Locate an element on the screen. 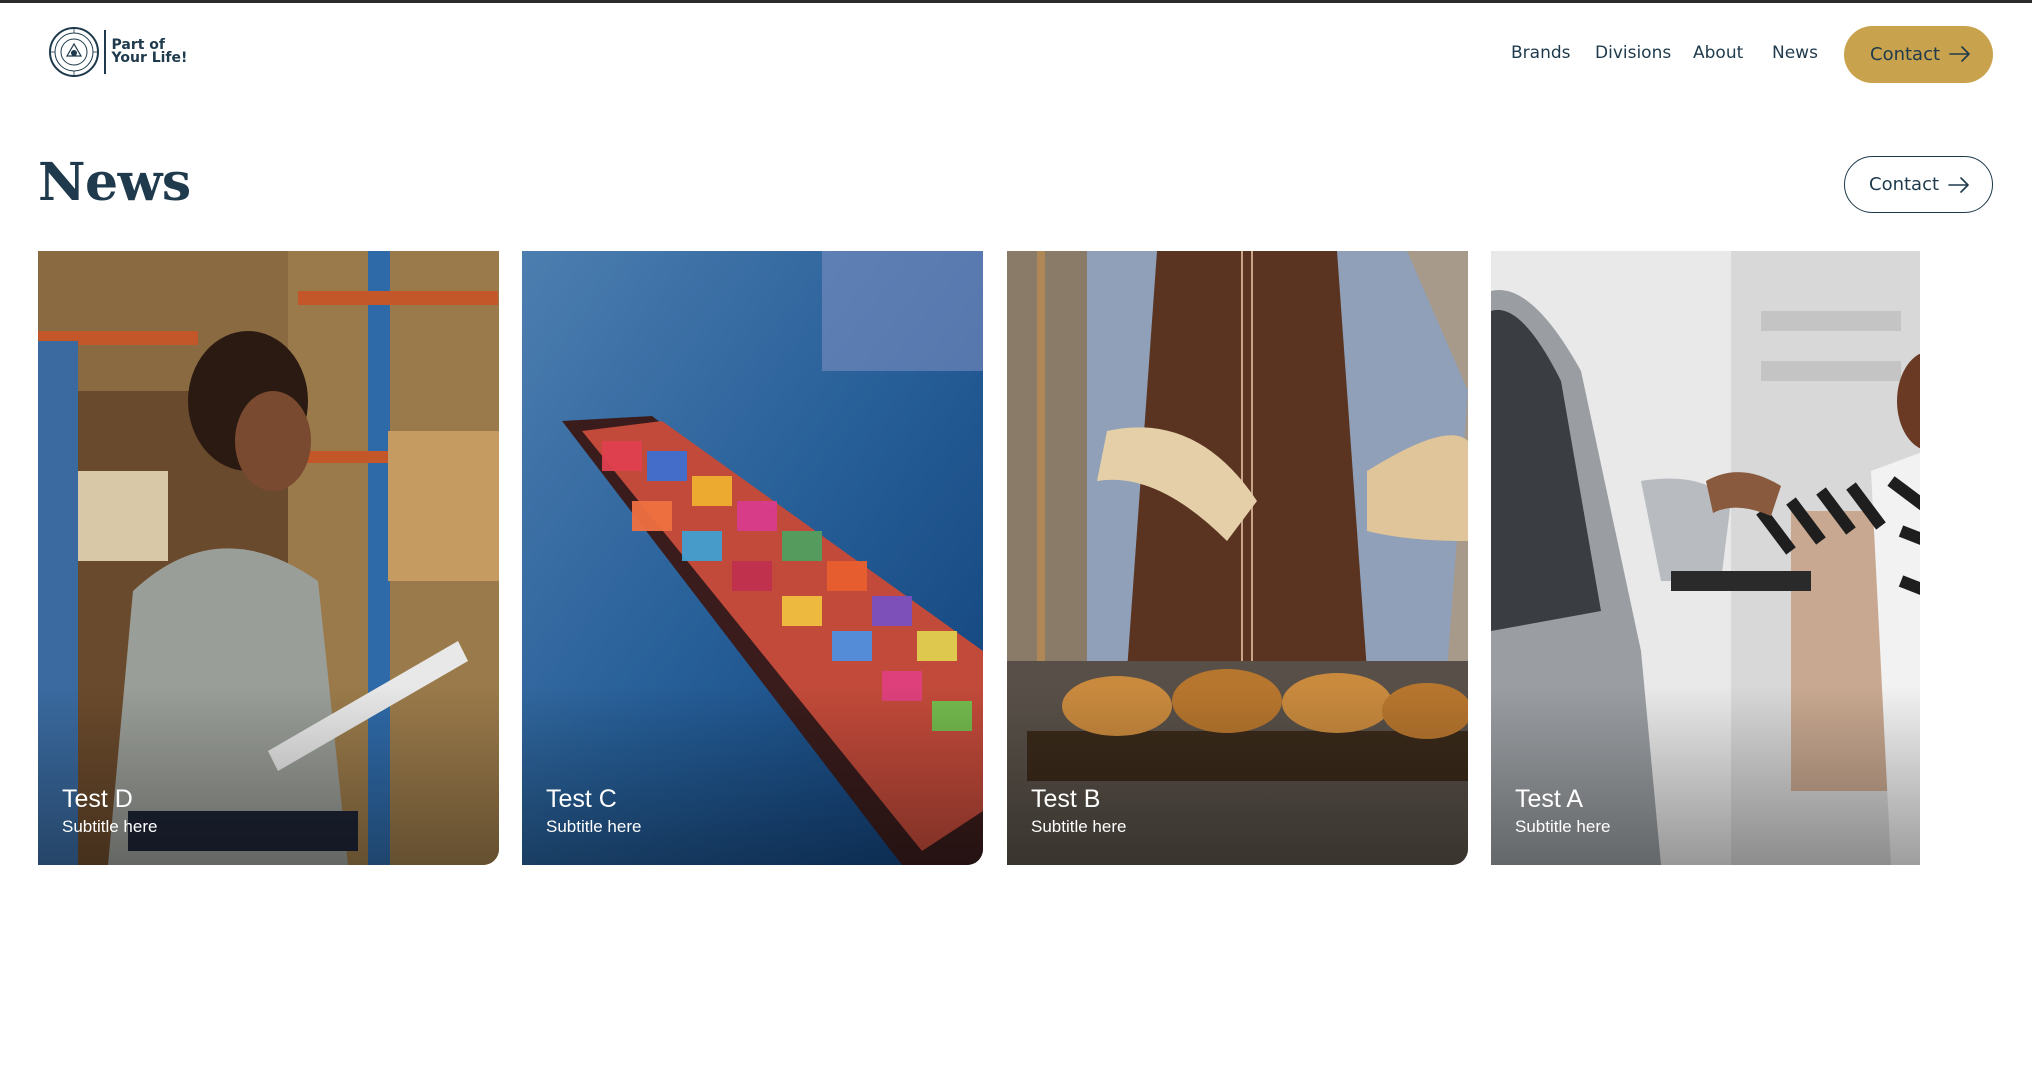 The image size is (2032, 1081). header-contact-button: Contact is located at coordinates (1918, 54).